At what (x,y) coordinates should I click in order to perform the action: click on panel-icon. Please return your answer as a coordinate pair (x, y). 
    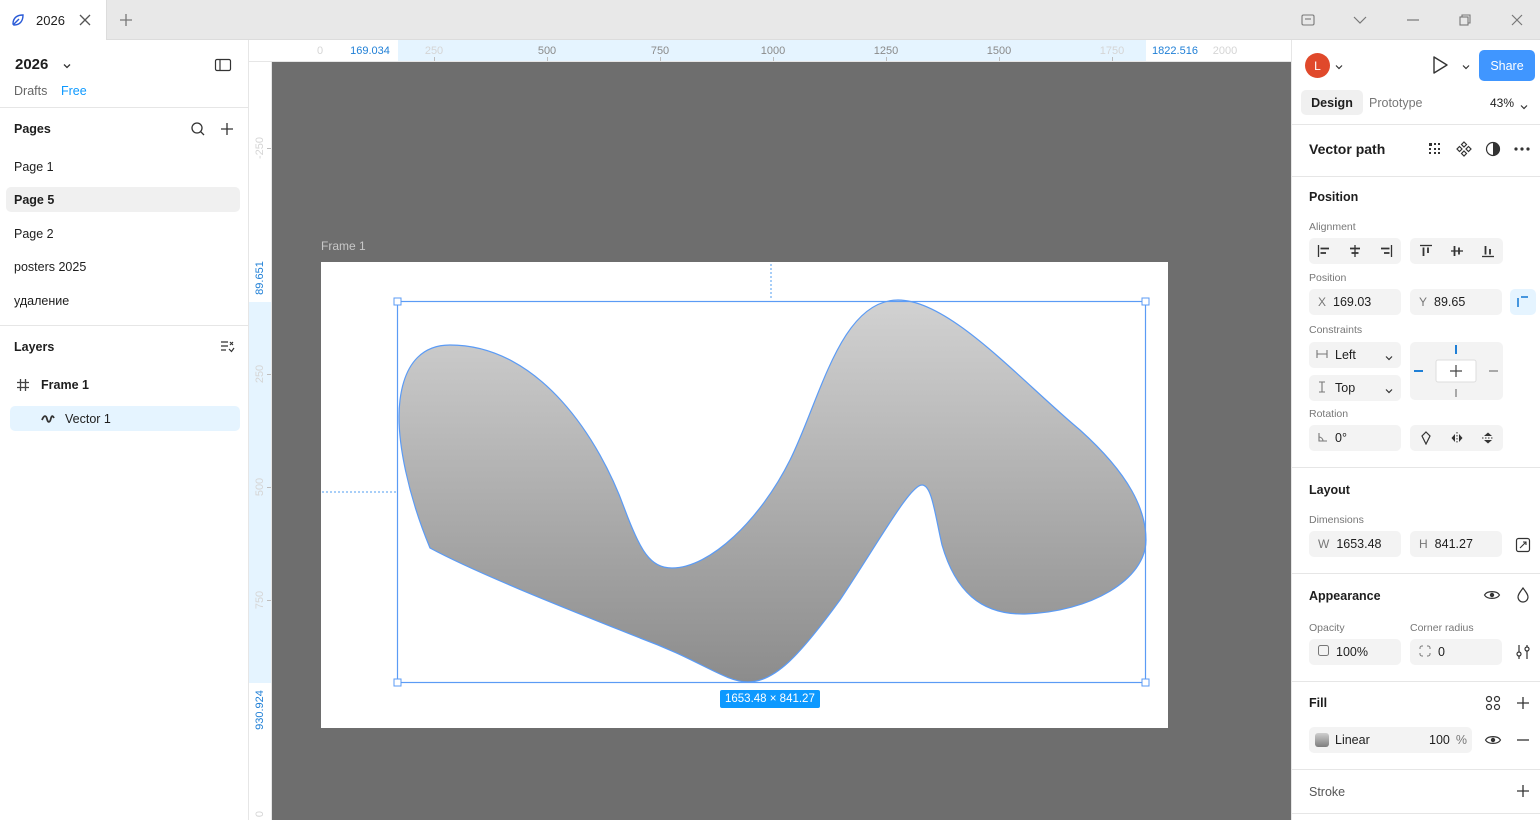
    Looking at the image, I should click on (1308, 20).